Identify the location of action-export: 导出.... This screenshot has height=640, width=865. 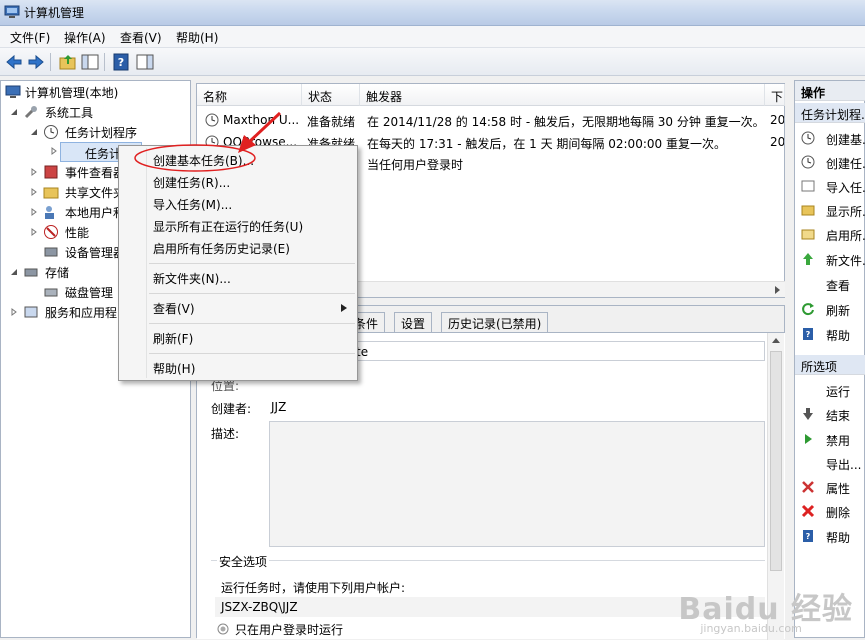
(830, 463).